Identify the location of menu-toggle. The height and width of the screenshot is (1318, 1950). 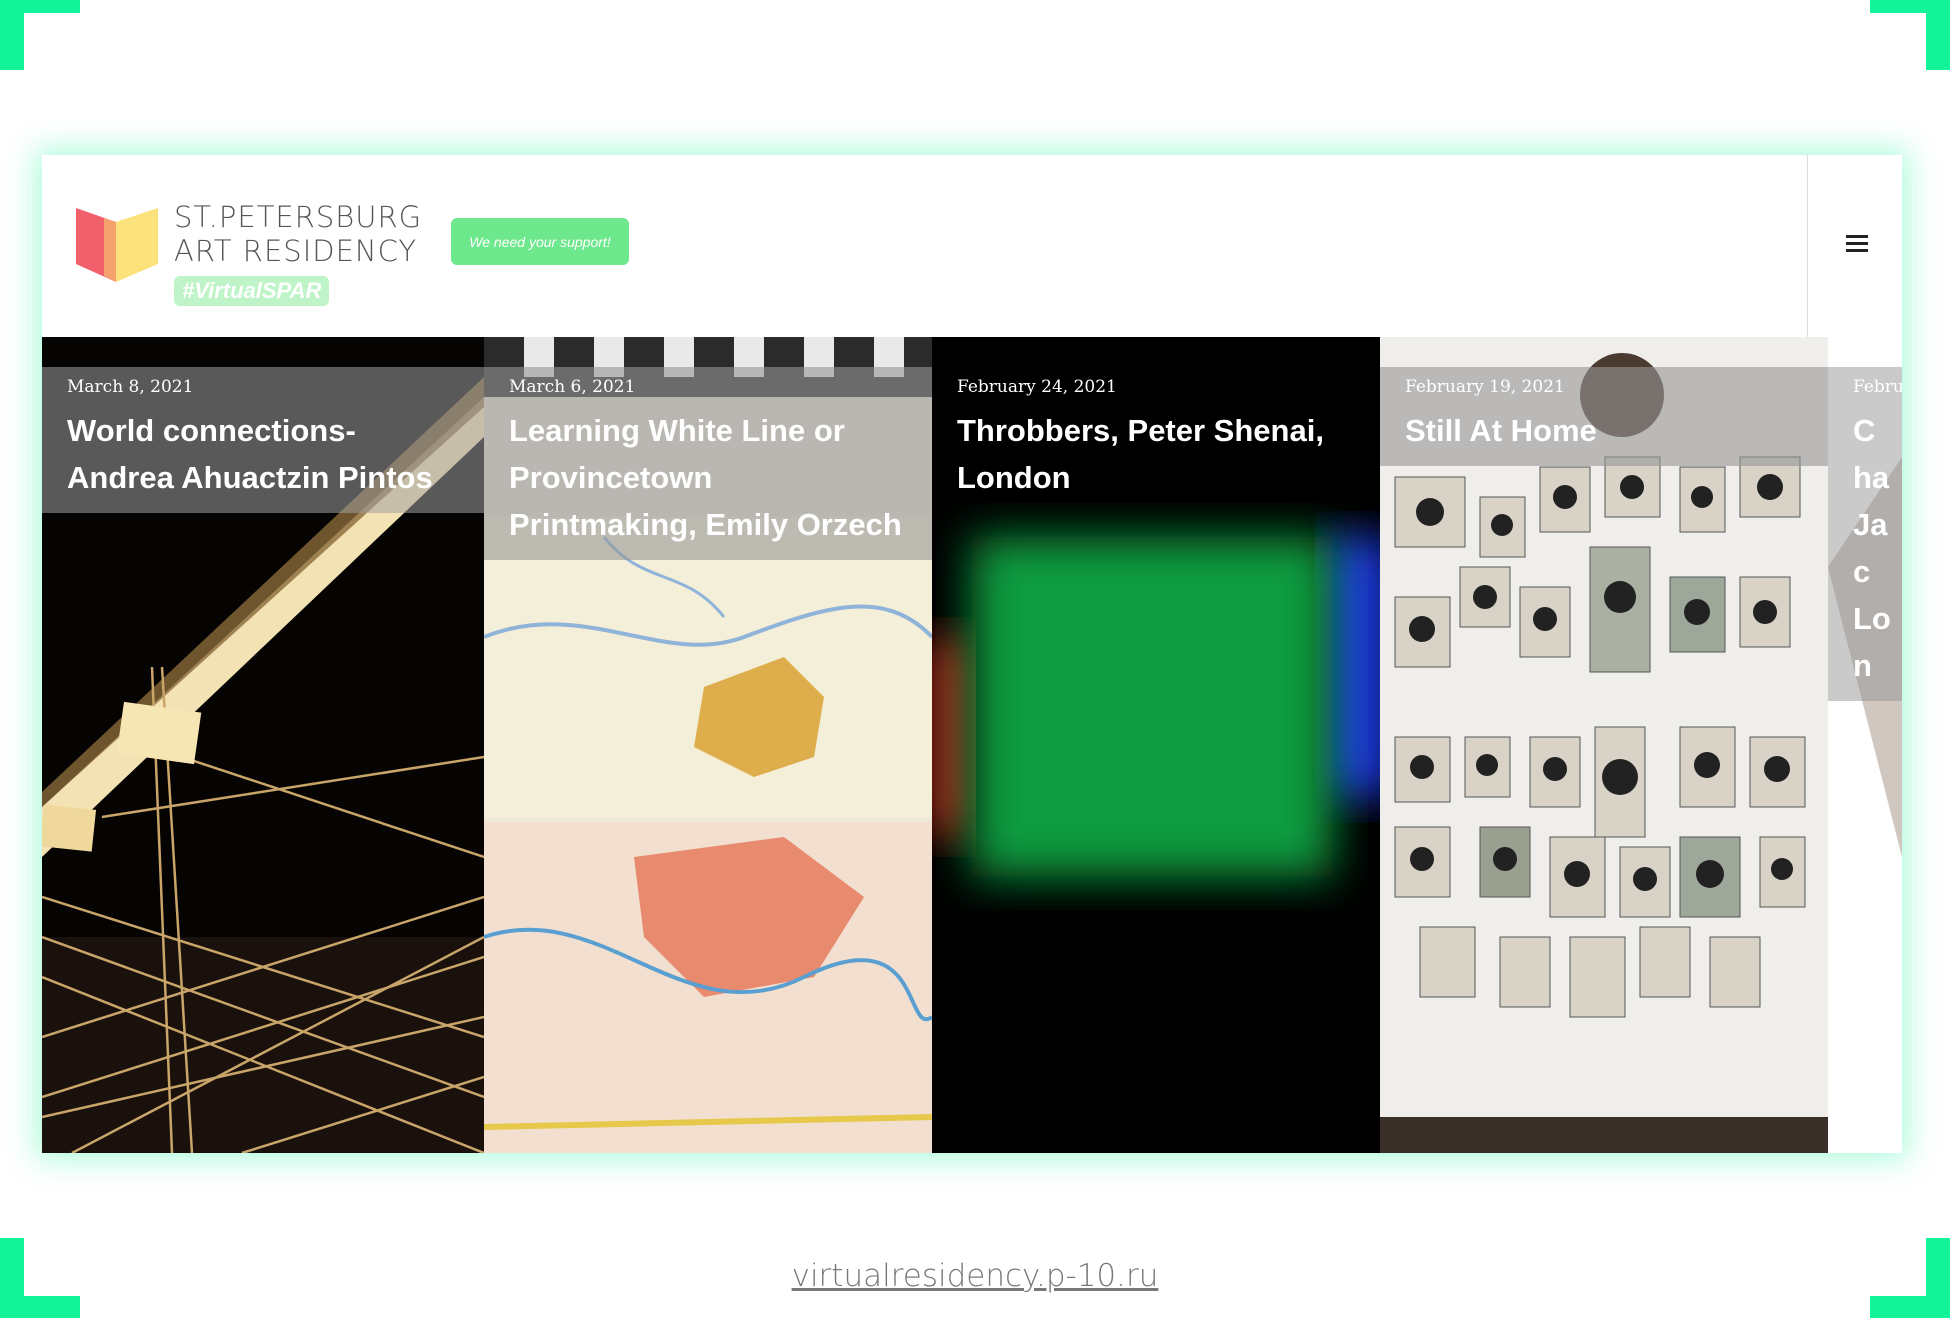
(1854, 246).